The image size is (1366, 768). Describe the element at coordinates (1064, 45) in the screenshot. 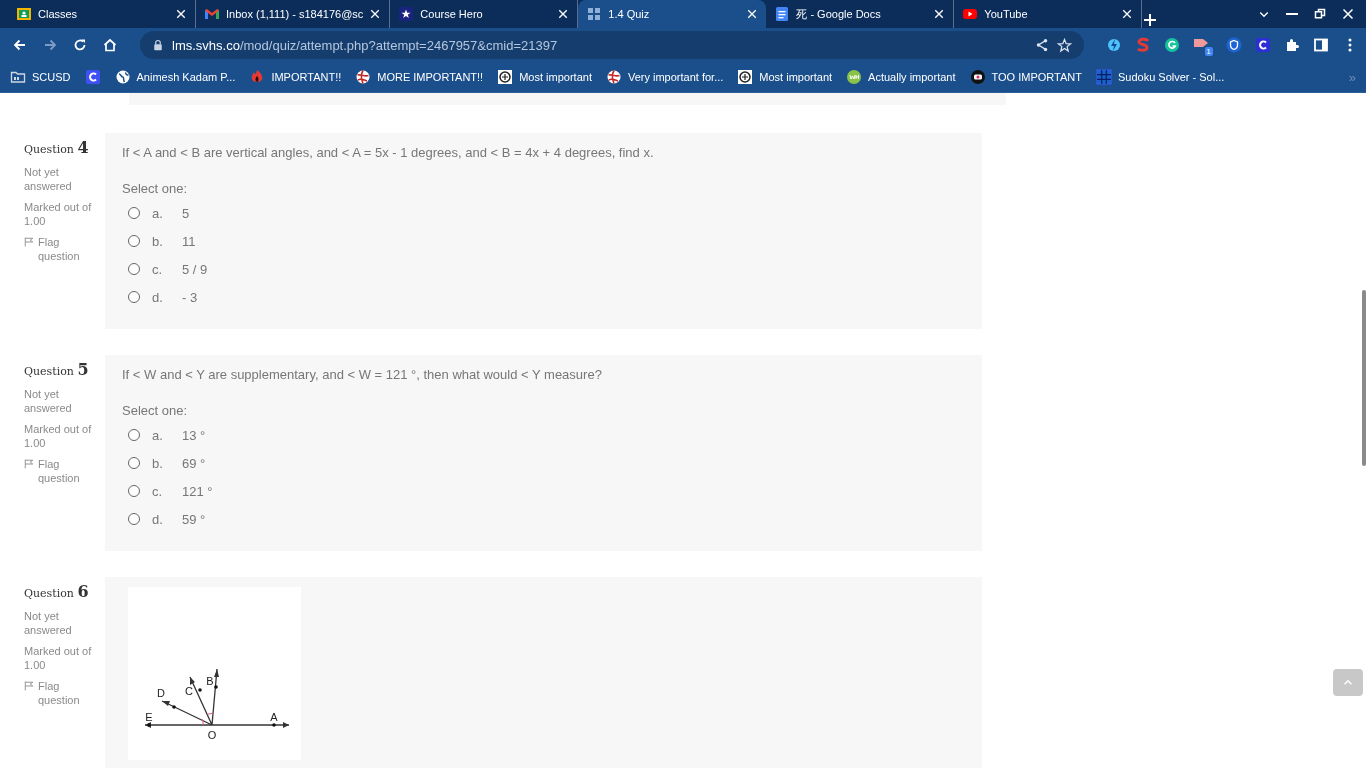

I see `star-icon` at that location.